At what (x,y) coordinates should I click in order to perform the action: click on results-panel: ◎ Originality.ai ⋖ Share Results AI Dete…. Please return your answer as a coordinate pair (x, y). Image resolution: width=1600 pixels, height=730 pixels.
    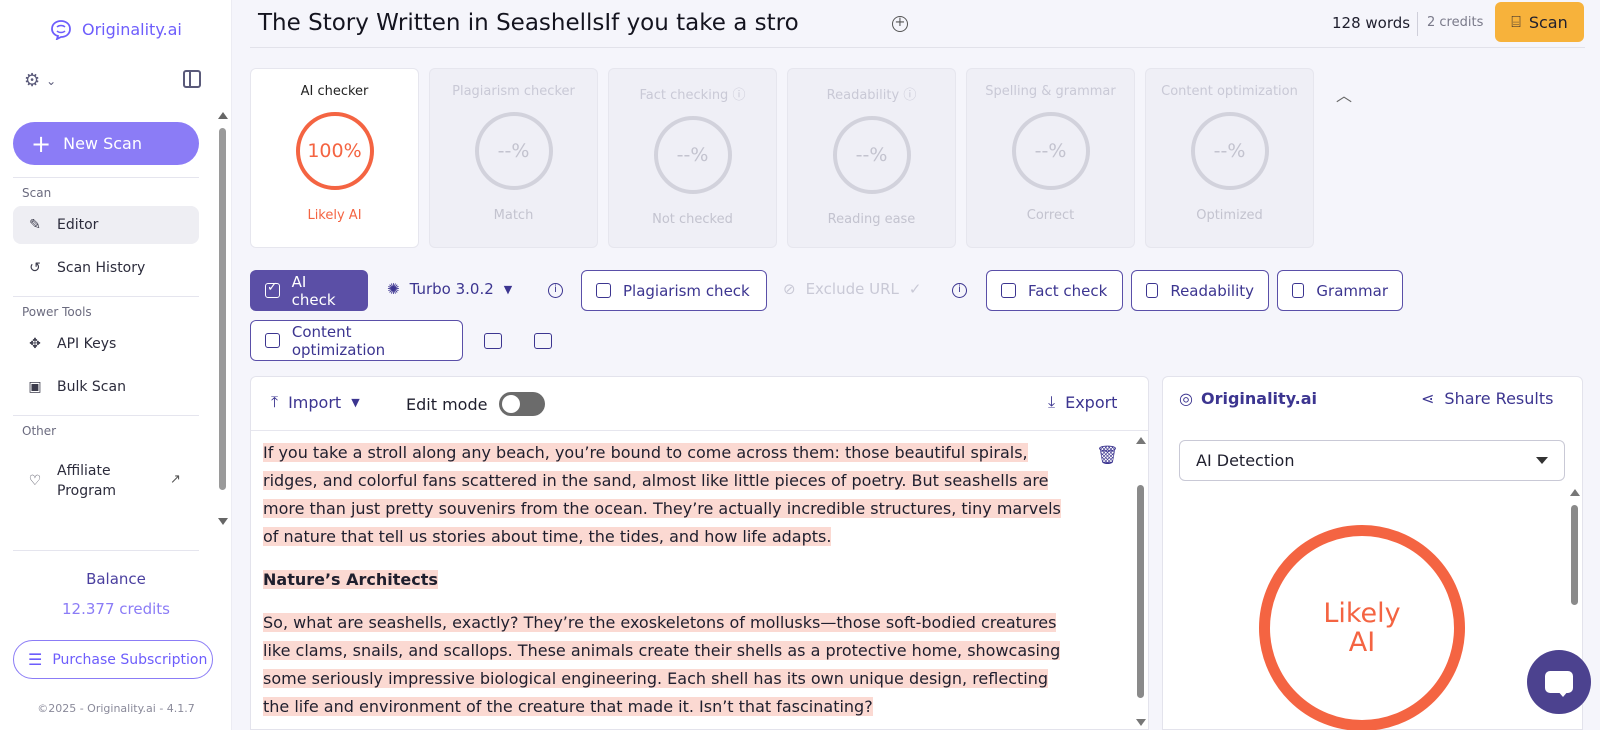
    Looking at the image, I should click on (1372, 553).